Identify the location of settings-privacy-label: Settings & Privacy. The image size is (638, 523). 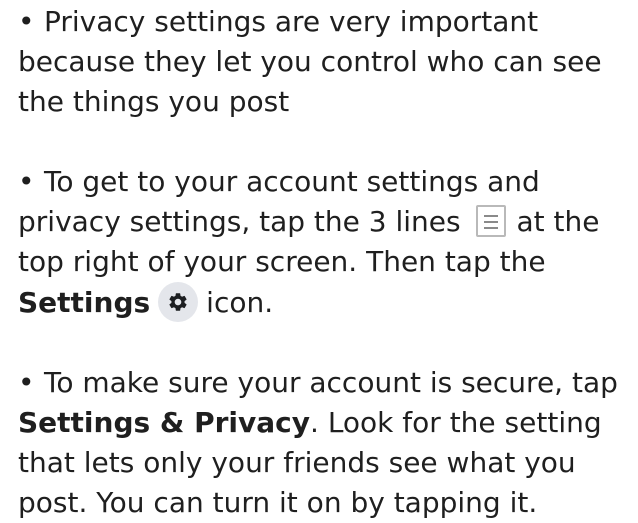
(164, 422).